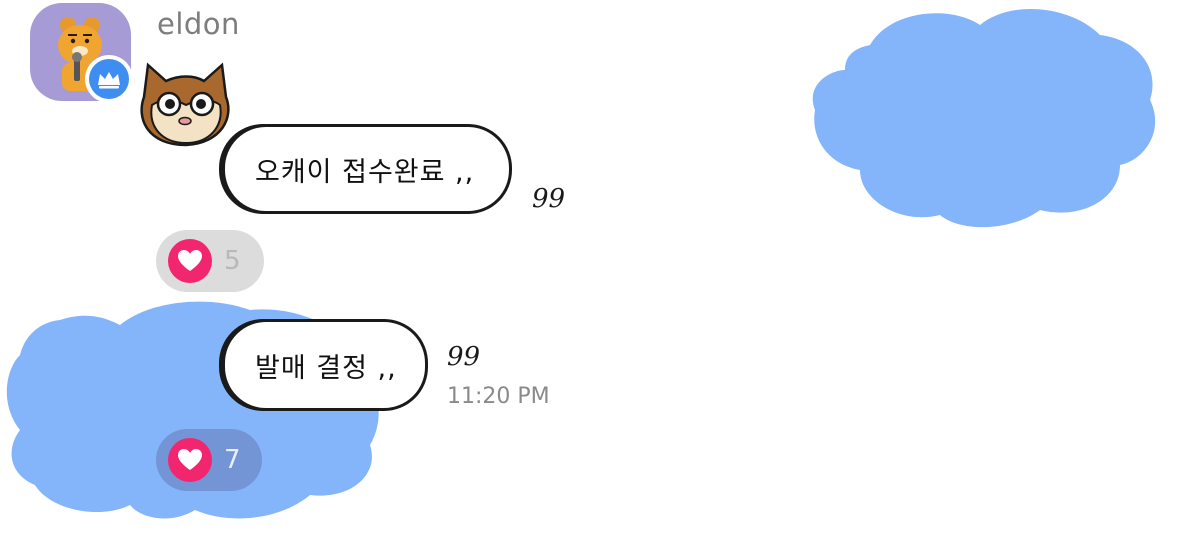  Describe the element at coordinates (232, 261) in the screenshot. I see `reaction-count: 5` at that location.